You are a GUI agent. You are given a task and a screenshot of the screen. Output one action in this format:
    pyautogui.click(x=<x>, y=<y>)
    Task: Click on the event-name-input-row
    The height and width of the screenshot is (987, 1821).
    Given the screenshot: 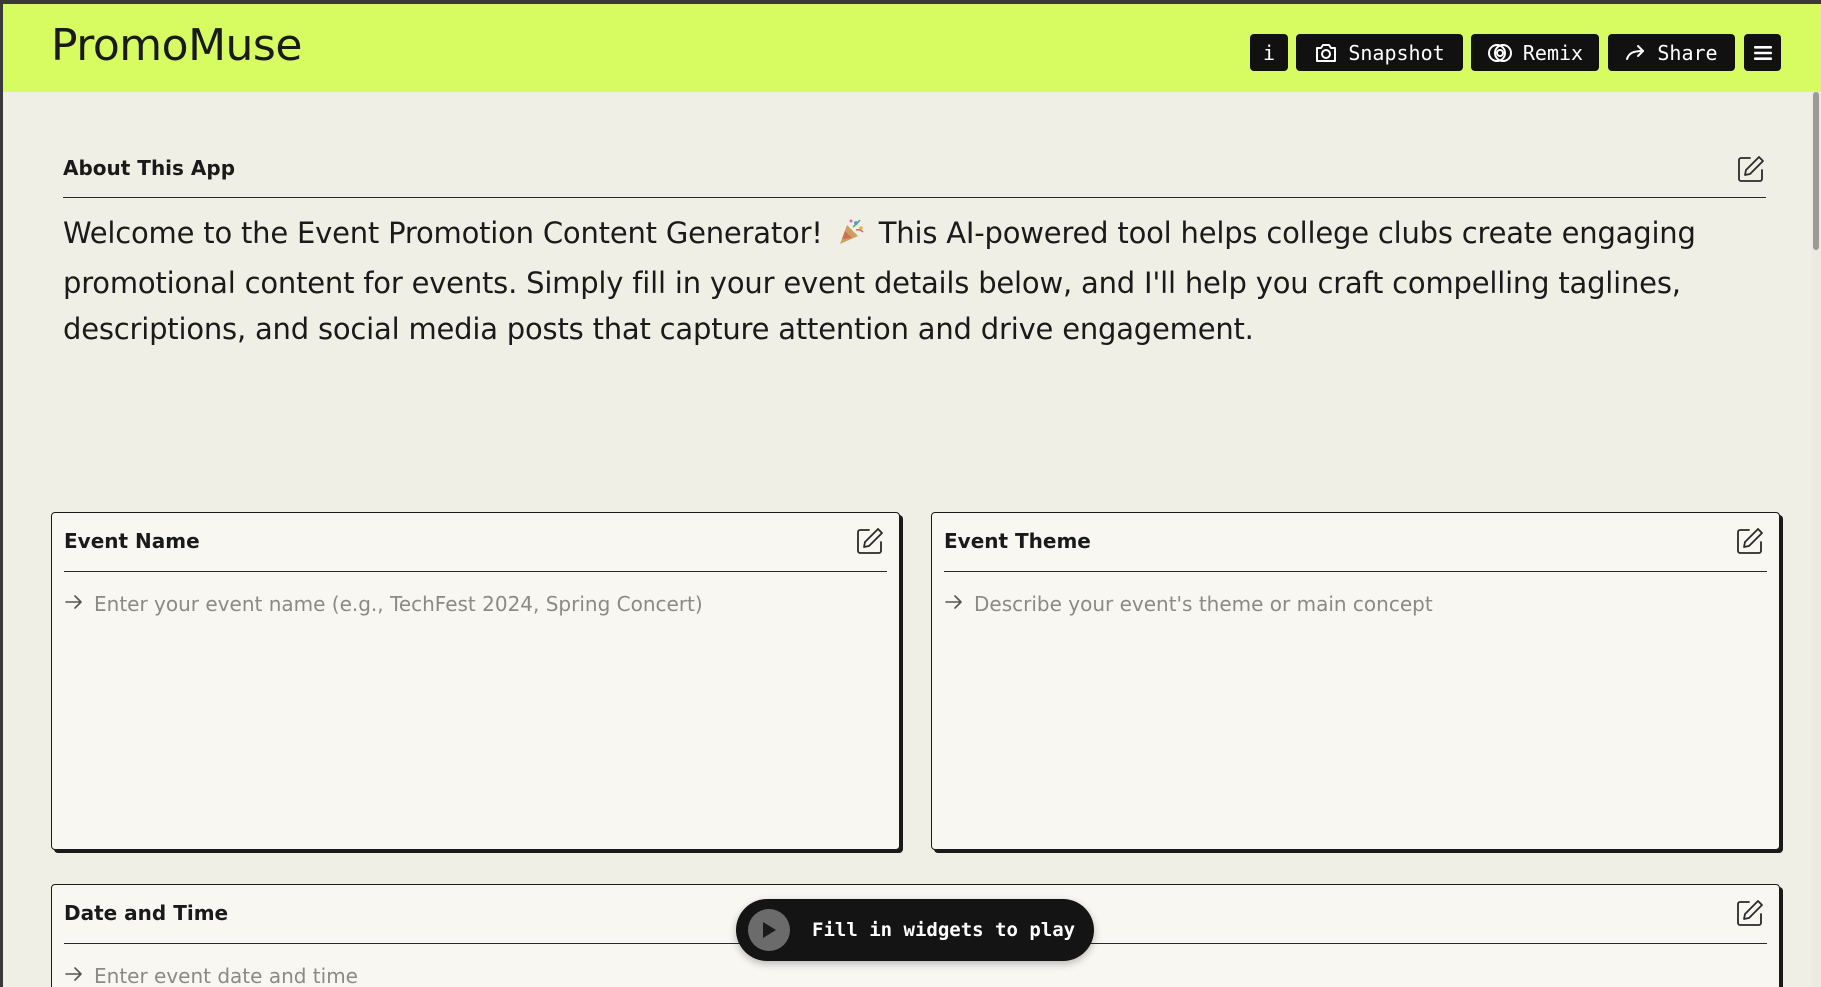 What is the action you would take?
    pyautogui.click(x=475, y=604)
    